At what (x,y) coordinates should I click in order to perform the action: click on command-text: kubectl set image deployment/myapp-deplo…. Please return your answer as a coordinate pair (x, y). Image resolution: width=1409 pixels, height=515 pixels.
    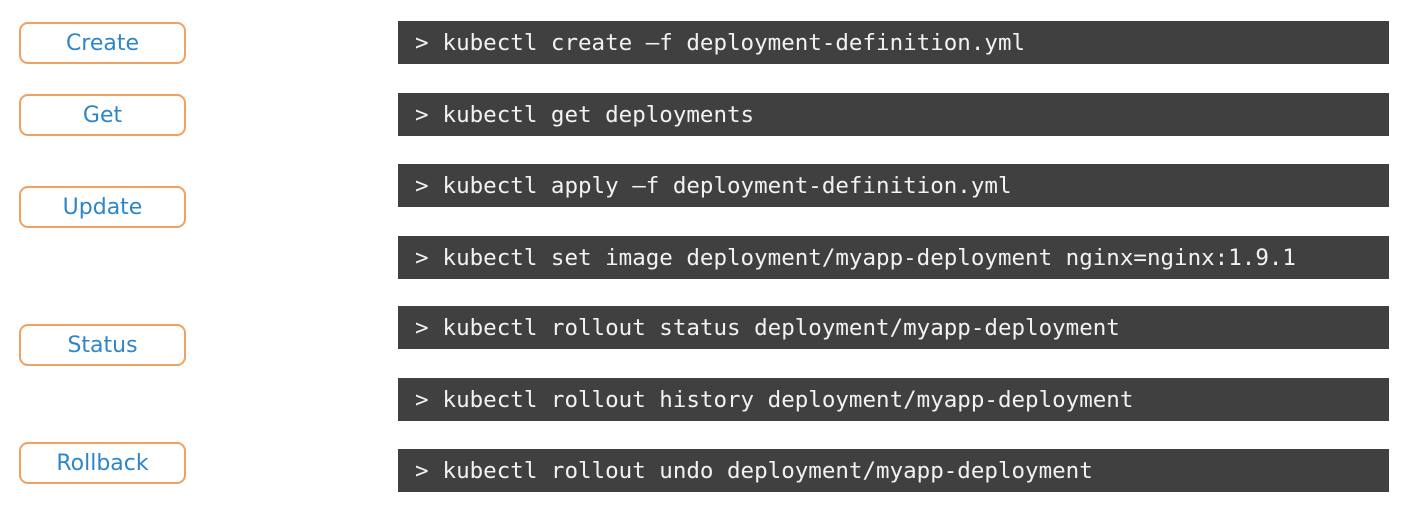
    Looking at the image, I should click on (869, 257).